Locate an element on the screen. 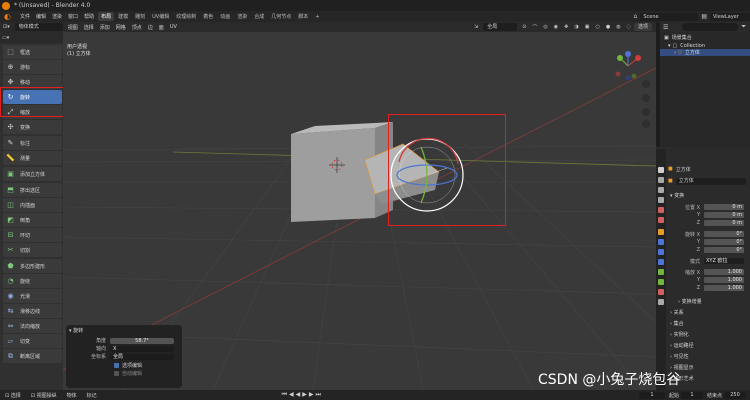 The height and width of the screenshot is (400, 750). scale-z-field: 1.000 is located at coordinates (724, 288).